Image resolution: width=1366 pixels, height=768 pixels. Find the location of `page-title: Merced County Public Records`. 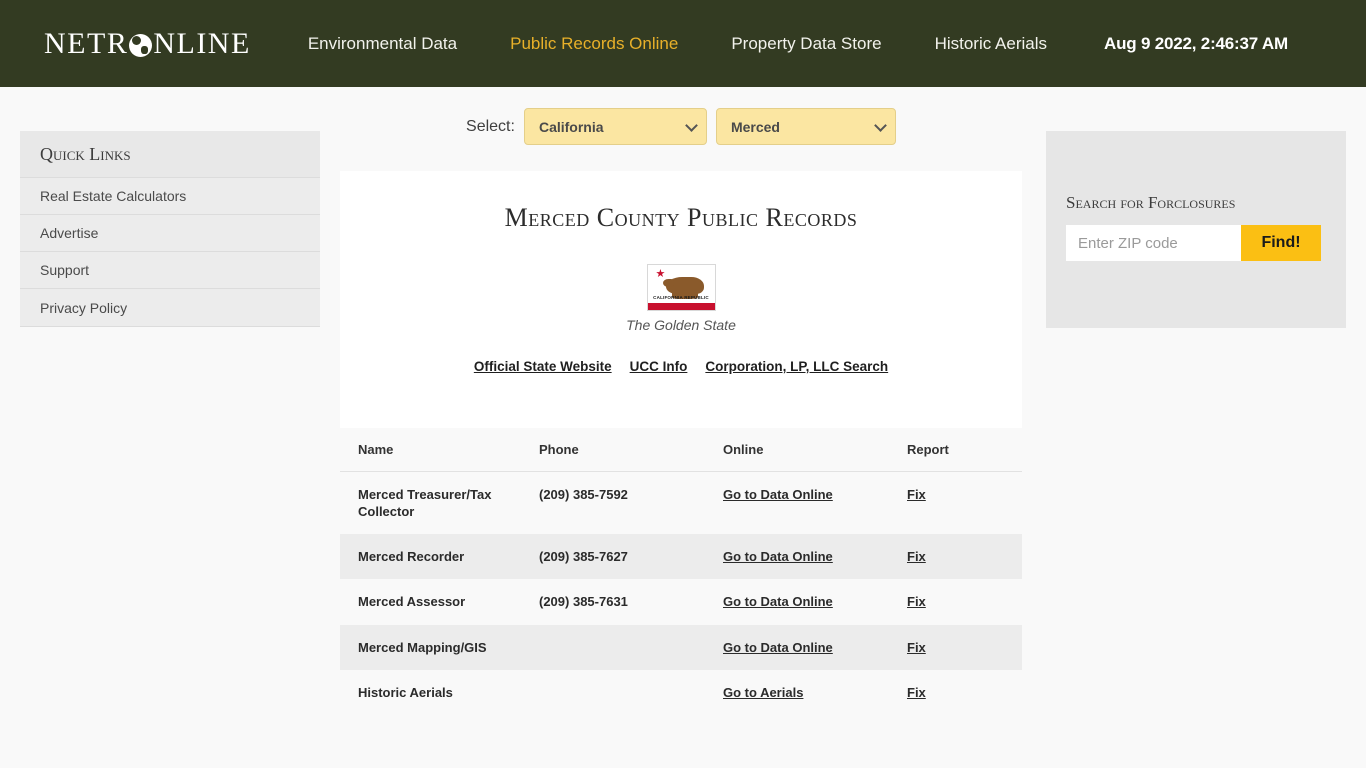

page-title: Merced County Public Records is located at coordinates (681, 217).